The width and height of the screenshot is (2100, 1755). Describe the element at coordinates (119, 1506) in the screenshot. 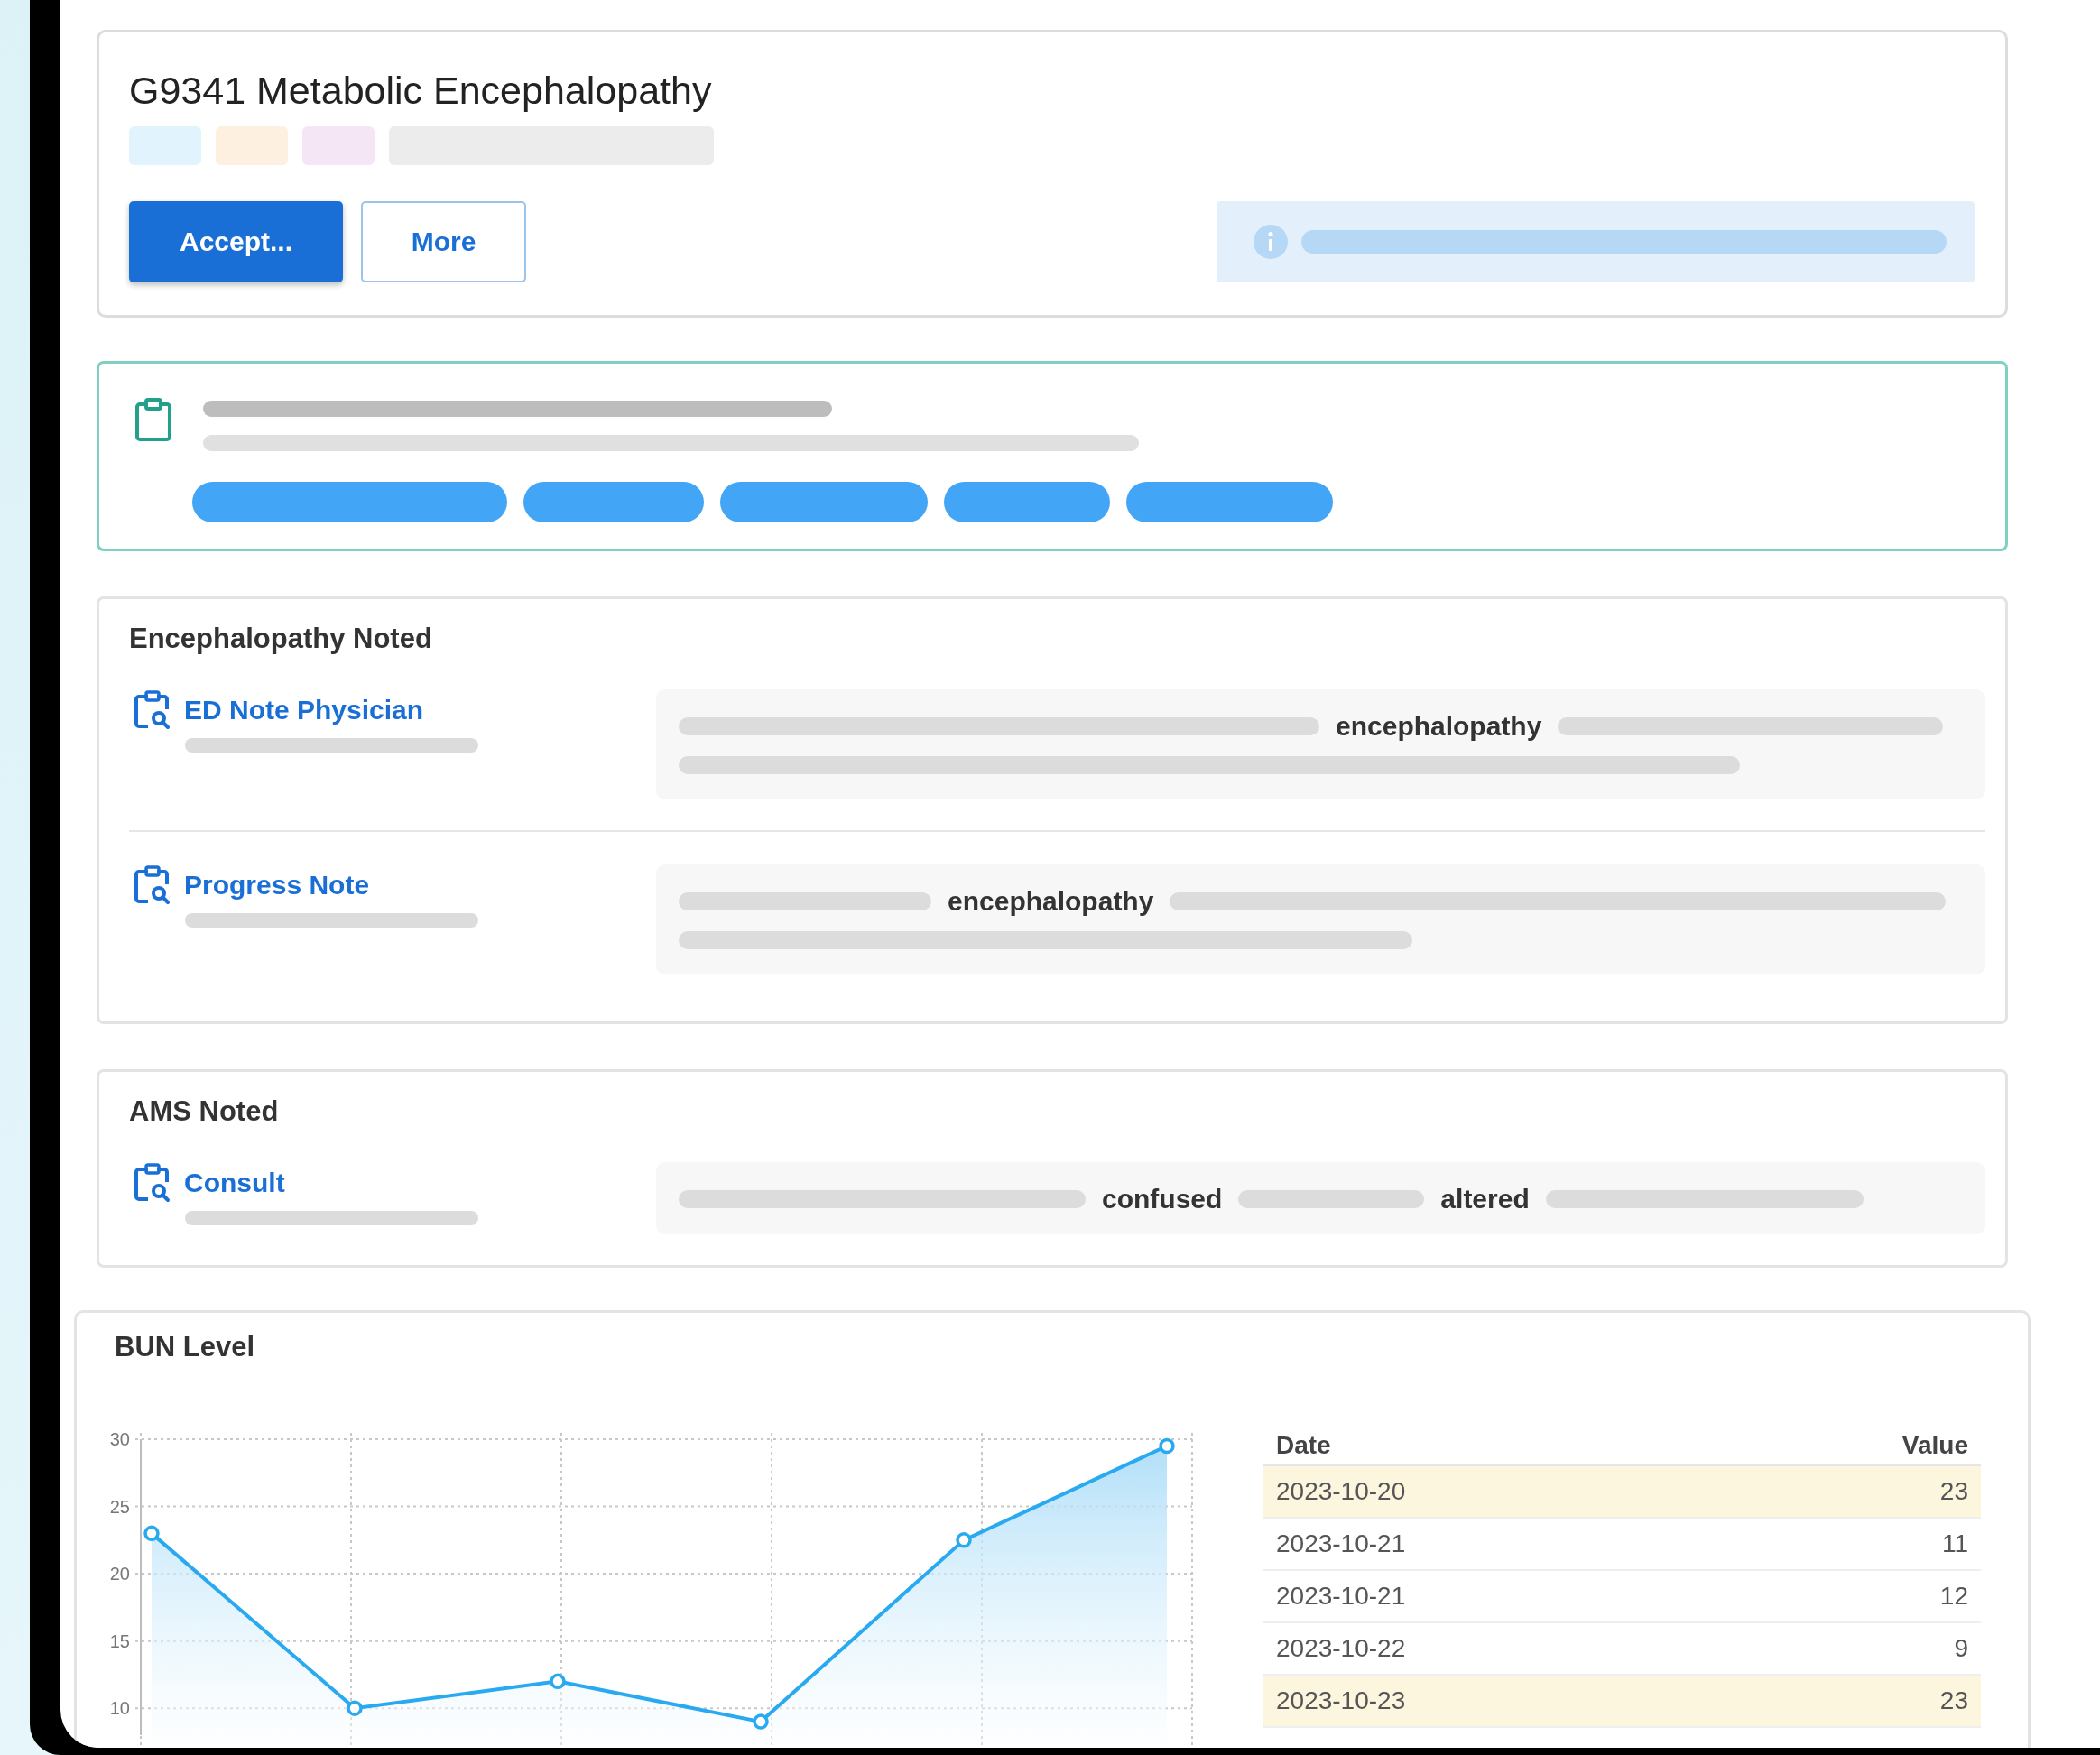

I see `axis-tick-label: 25` at that location.